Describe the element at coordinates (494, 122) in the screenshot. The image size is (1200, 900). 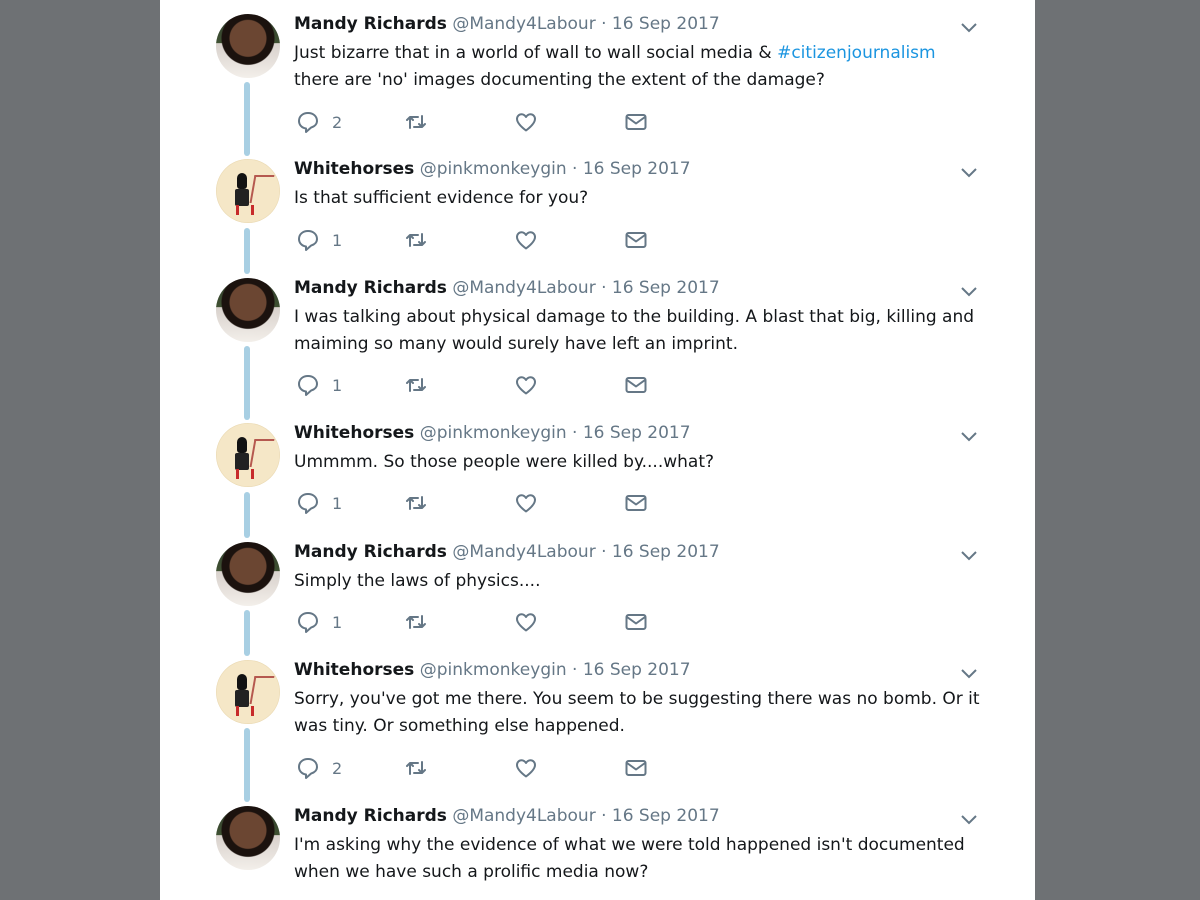
I see `tweet-actions: 2` at that location.